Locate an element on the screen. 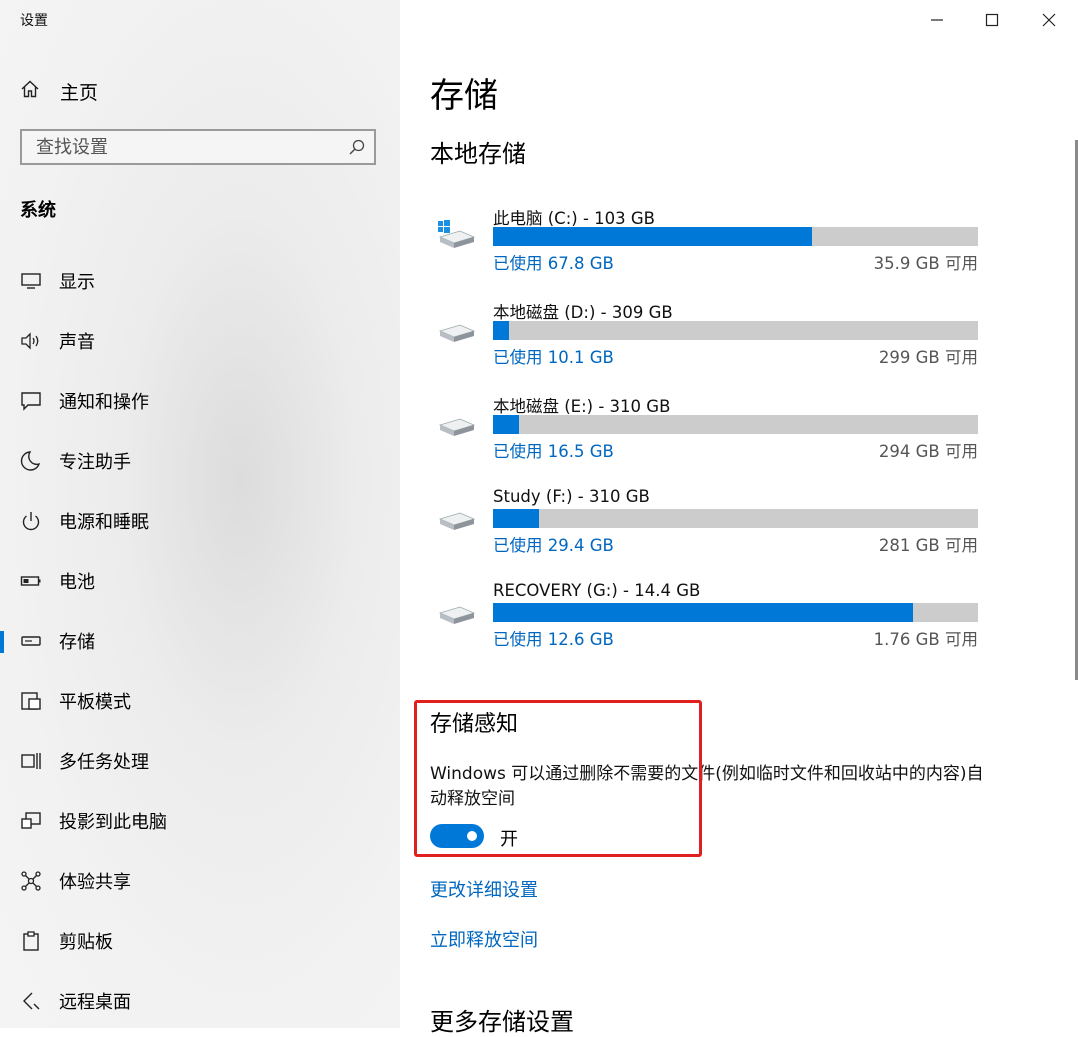  toggle-knob is located at coordinates (472, 836).